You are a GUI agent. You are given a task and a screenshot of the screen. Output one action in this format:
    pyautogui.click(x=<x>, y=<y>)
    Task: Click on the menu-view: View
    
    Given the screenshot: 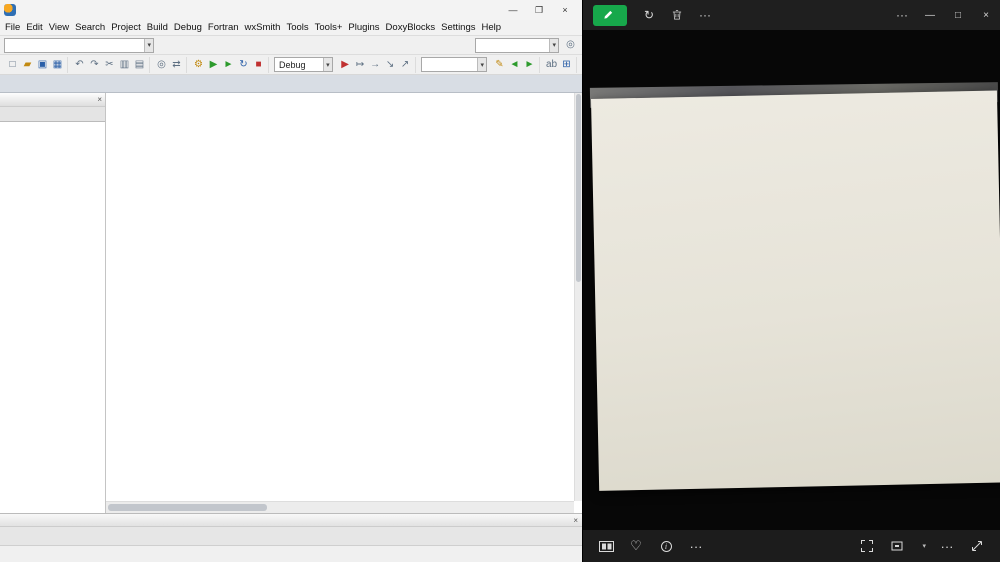 What is the action you would take?
    pyautogui.click(x=59, y=27)
    